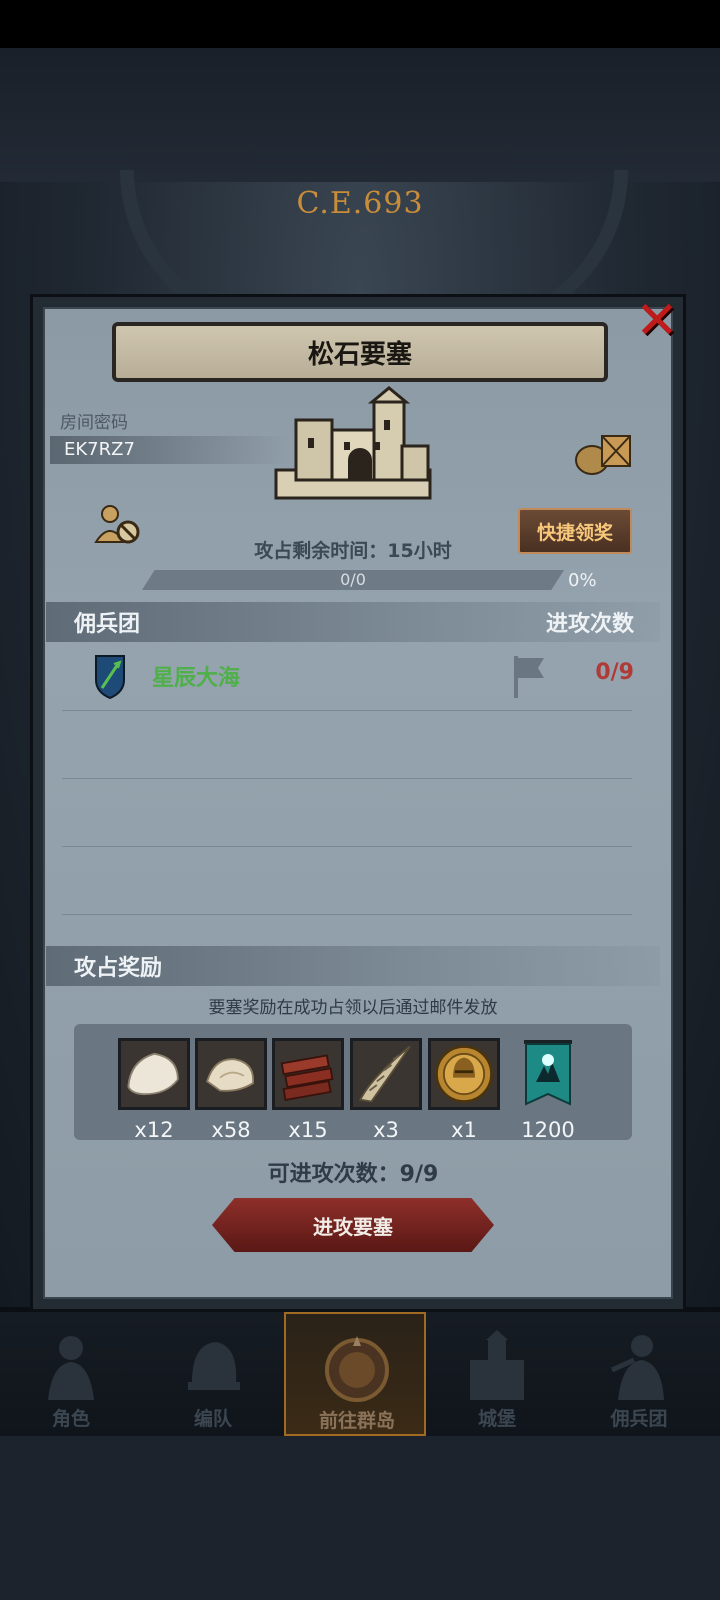 Image resolution: width=720 pixels, height=1600 pixels. I want to click on flag-icon, so click(529, 677).